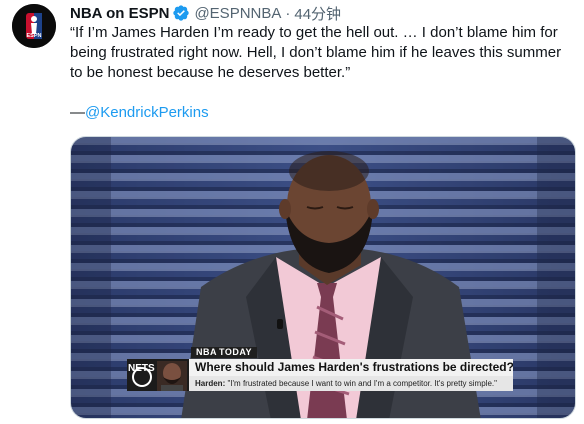  What do you see at coordinates (236, 352) in the screenshot?
I see `brand-today: TODAY` at bounding box center [236, 352].